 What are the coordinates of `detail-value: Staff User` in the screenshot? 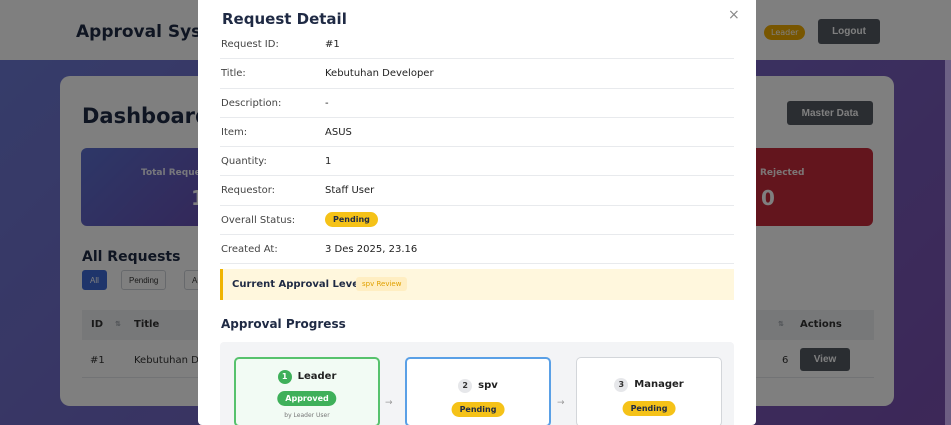 It's located at (350, 191).